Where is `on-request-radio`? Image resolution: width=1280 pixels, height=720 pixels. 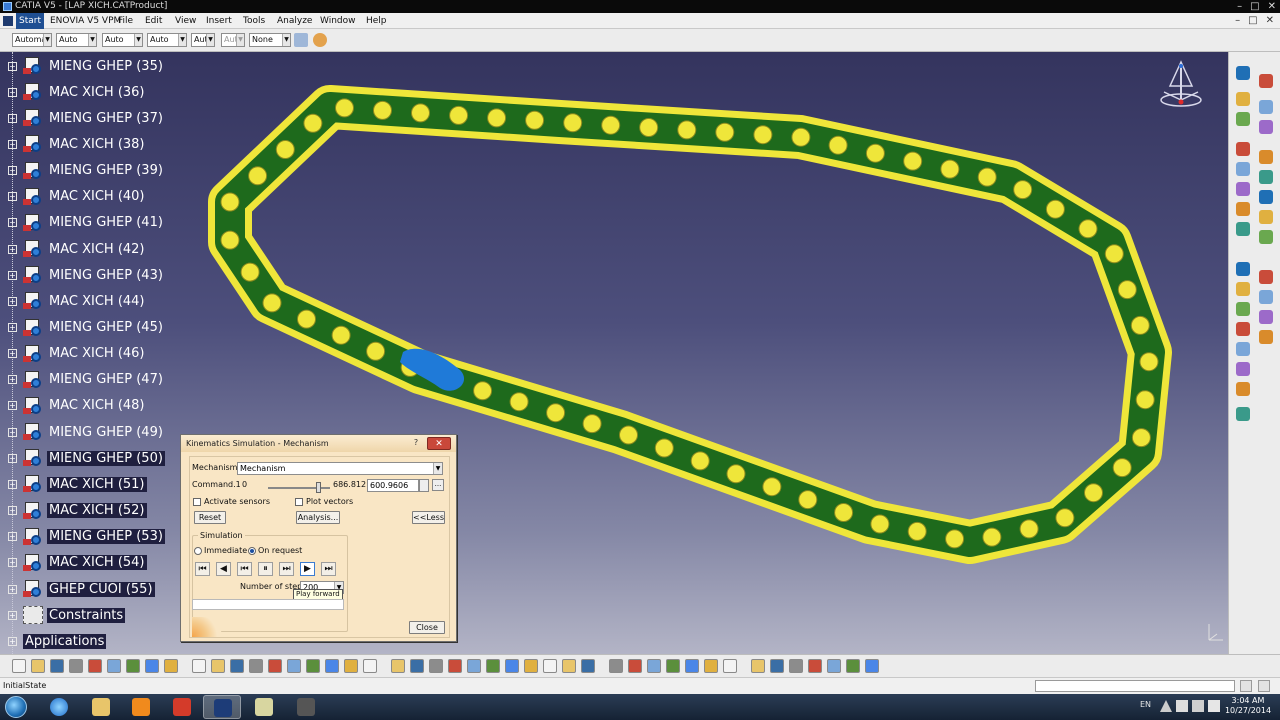 on-request-radio is located at coordinates (252, 551).